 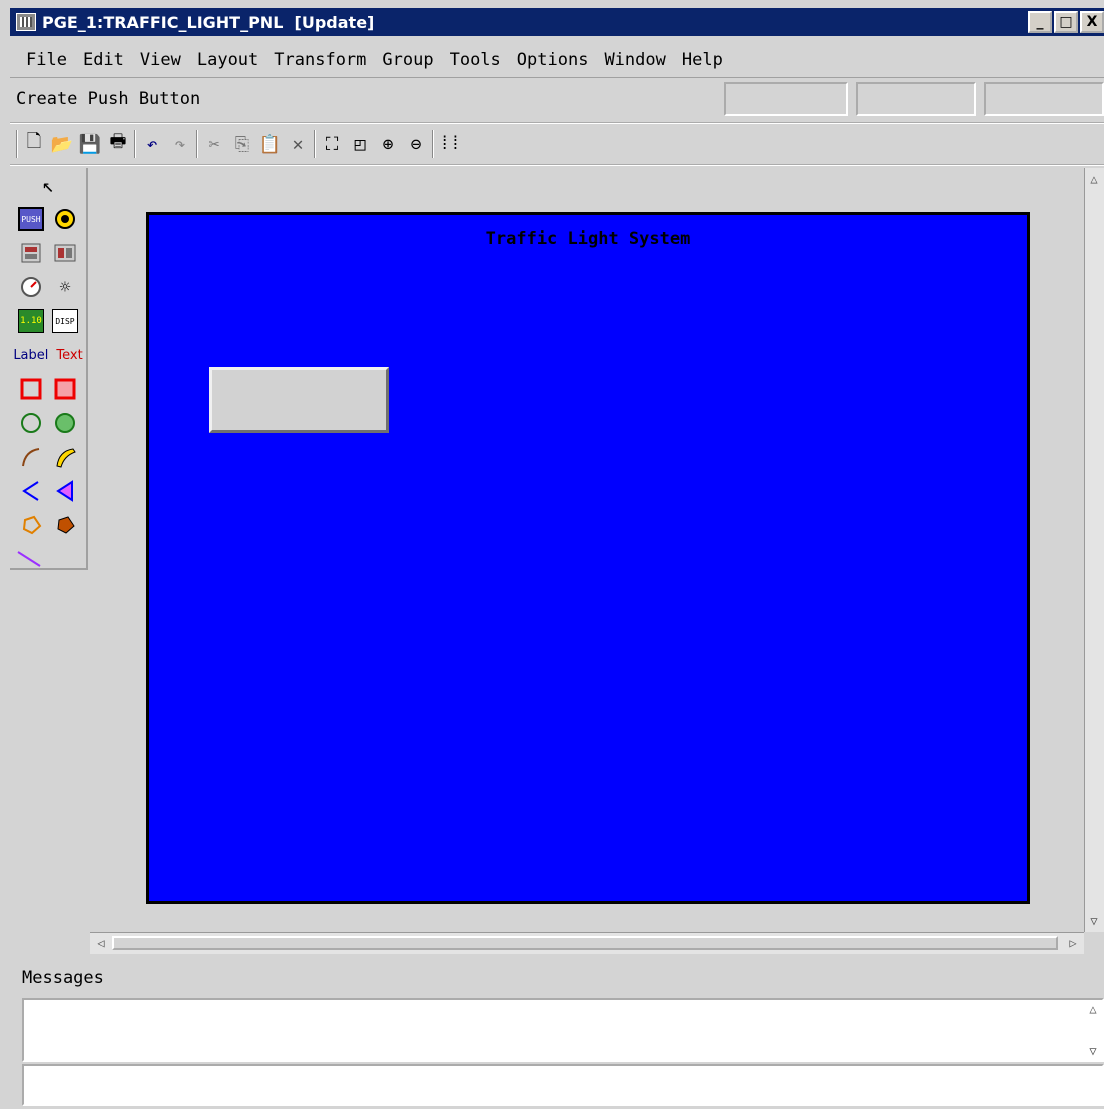 I want to click on copy-icon: ⎘, so click(x=242, y=144).